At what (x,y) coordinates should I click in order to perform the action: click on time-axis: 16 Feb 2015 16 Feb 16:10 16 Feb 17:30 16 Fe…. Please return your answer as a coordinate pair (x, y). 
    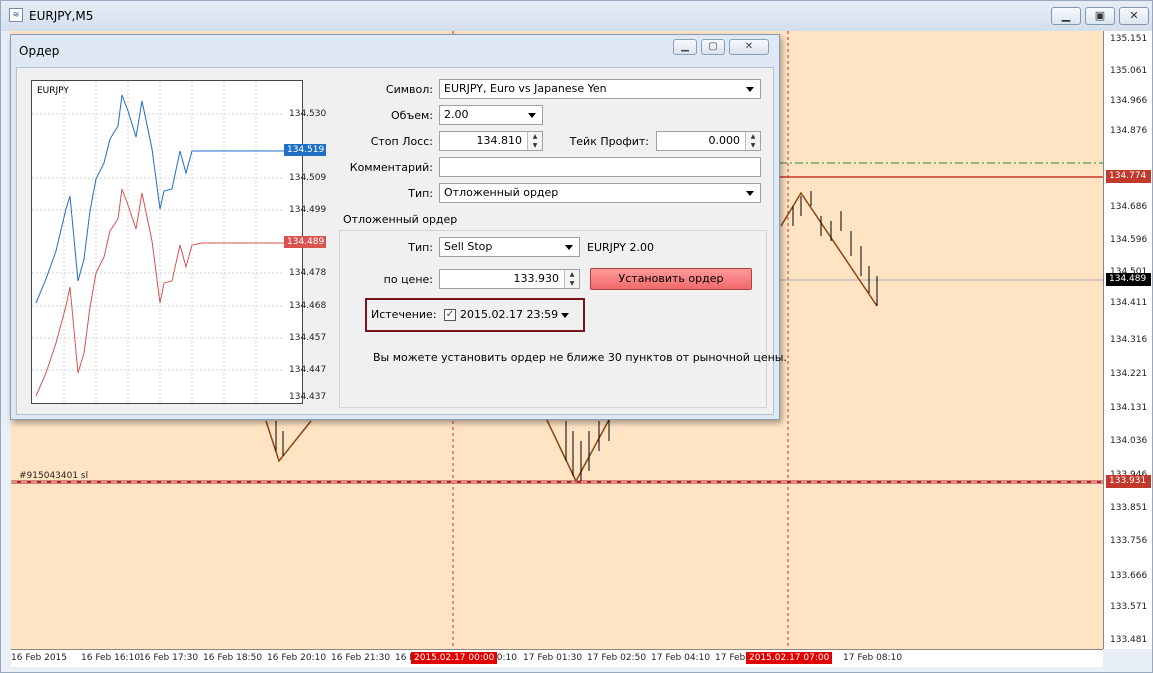
    Looking at the image, I should click on (557, 658).